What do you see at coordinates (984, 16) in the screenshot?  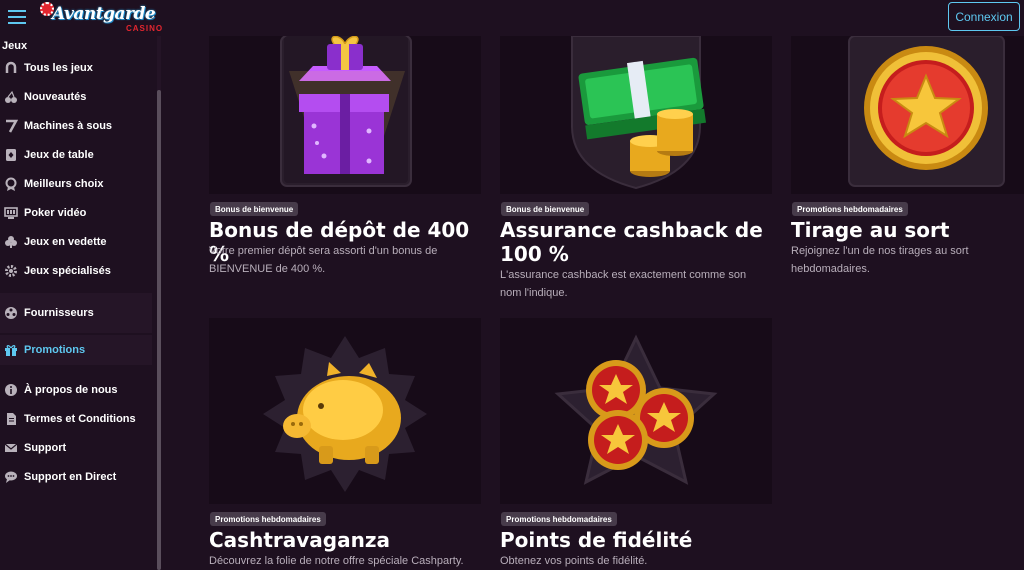 I see `login-button: Connexion` at bounding box center [984, 16].